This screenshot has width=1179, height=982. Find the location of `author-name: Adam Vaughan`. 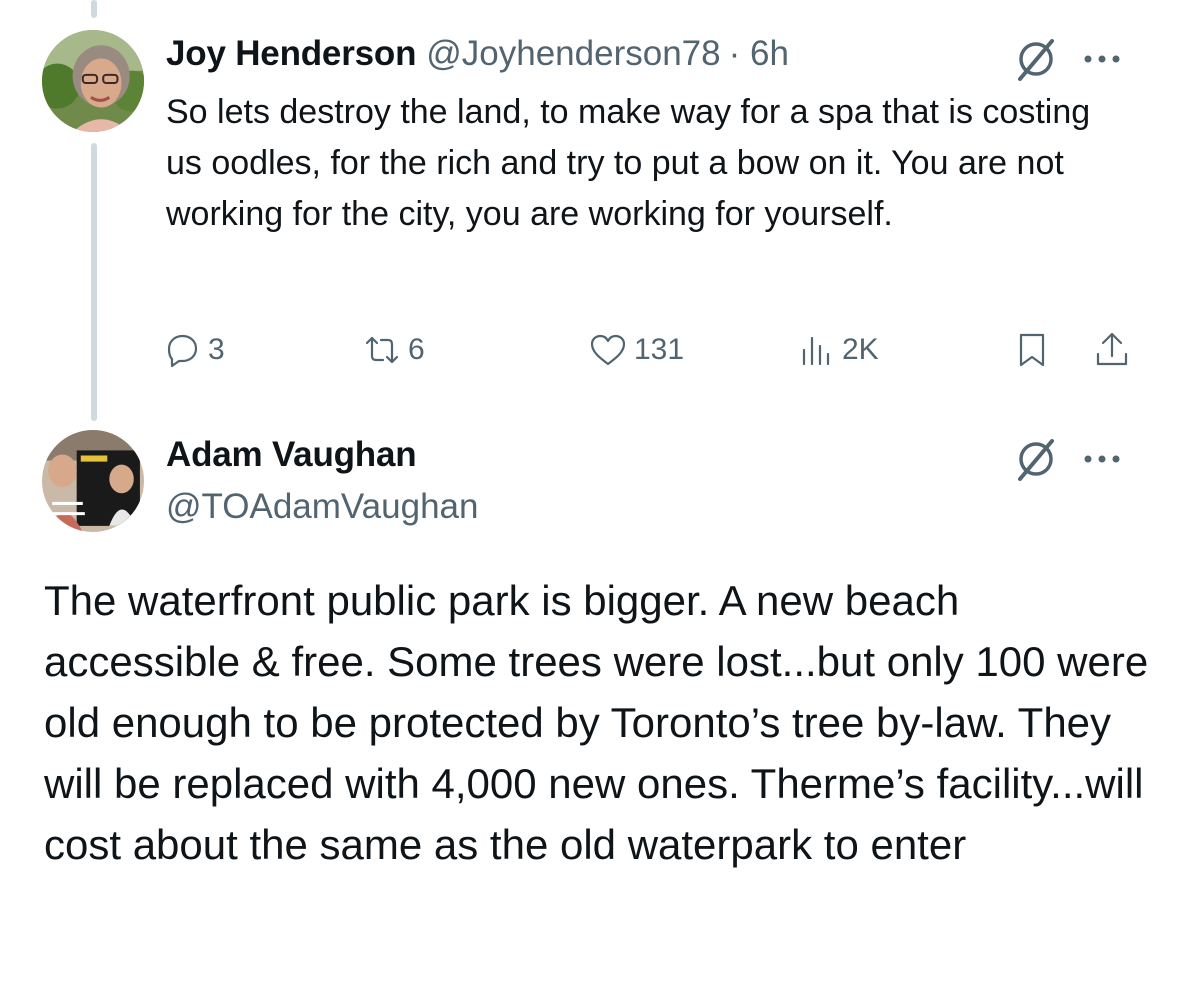

author-name: Adam Vaughan is located at coordinates (291, 455).